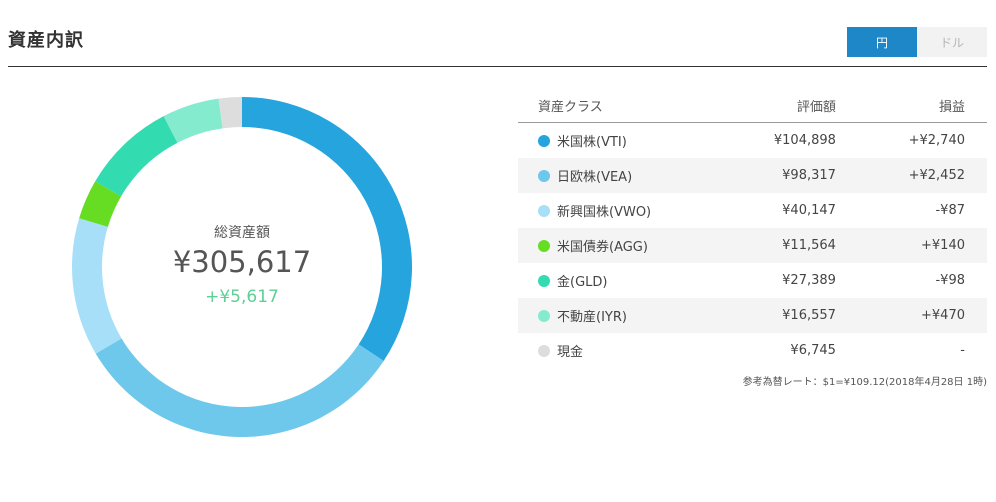 The image size is (996, 502). What do you see at coordinates (752, 280) in the screenshot?
I see `table-row: 金(GLD) ¥27,389 -¥98` at bounding box center [752, 280].